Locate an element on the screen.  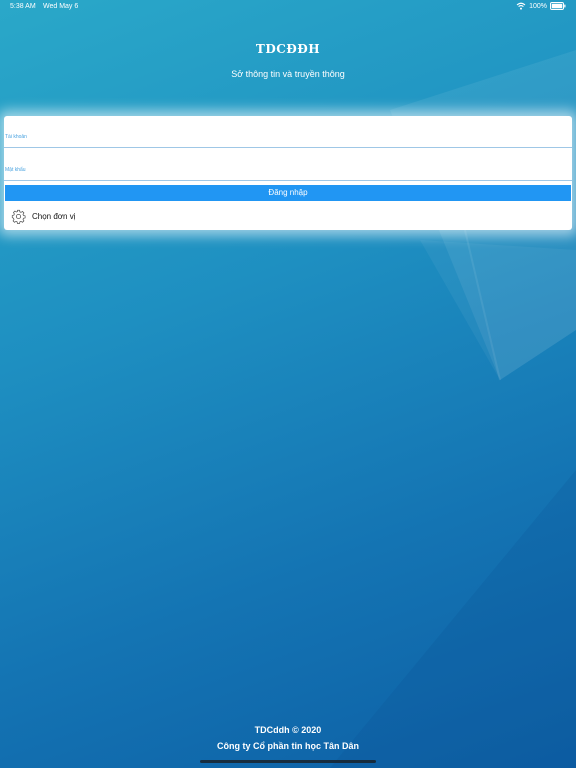
status-indicators: 100% is located at coordinates (541, 6).